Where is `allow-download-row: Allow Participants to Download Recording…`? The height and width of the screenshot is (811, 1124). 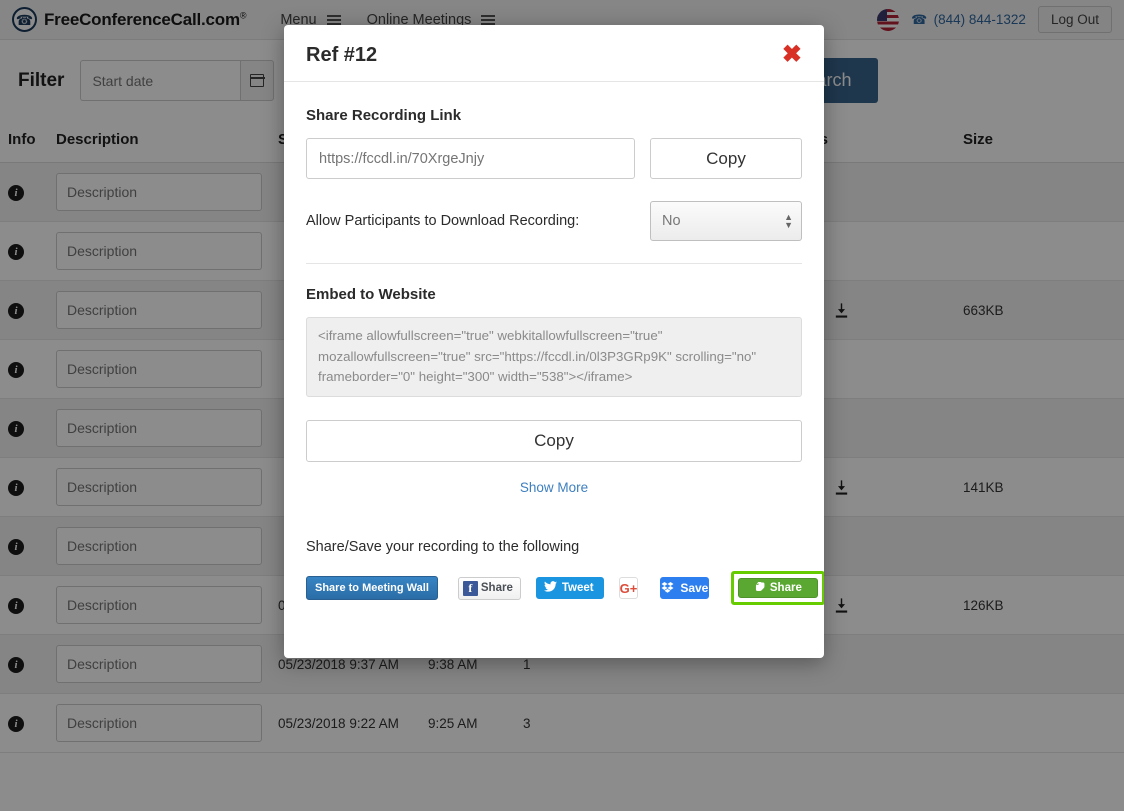
allow-download-row: Allow Participants to Download Recording… is located at coordinates (554, 232).